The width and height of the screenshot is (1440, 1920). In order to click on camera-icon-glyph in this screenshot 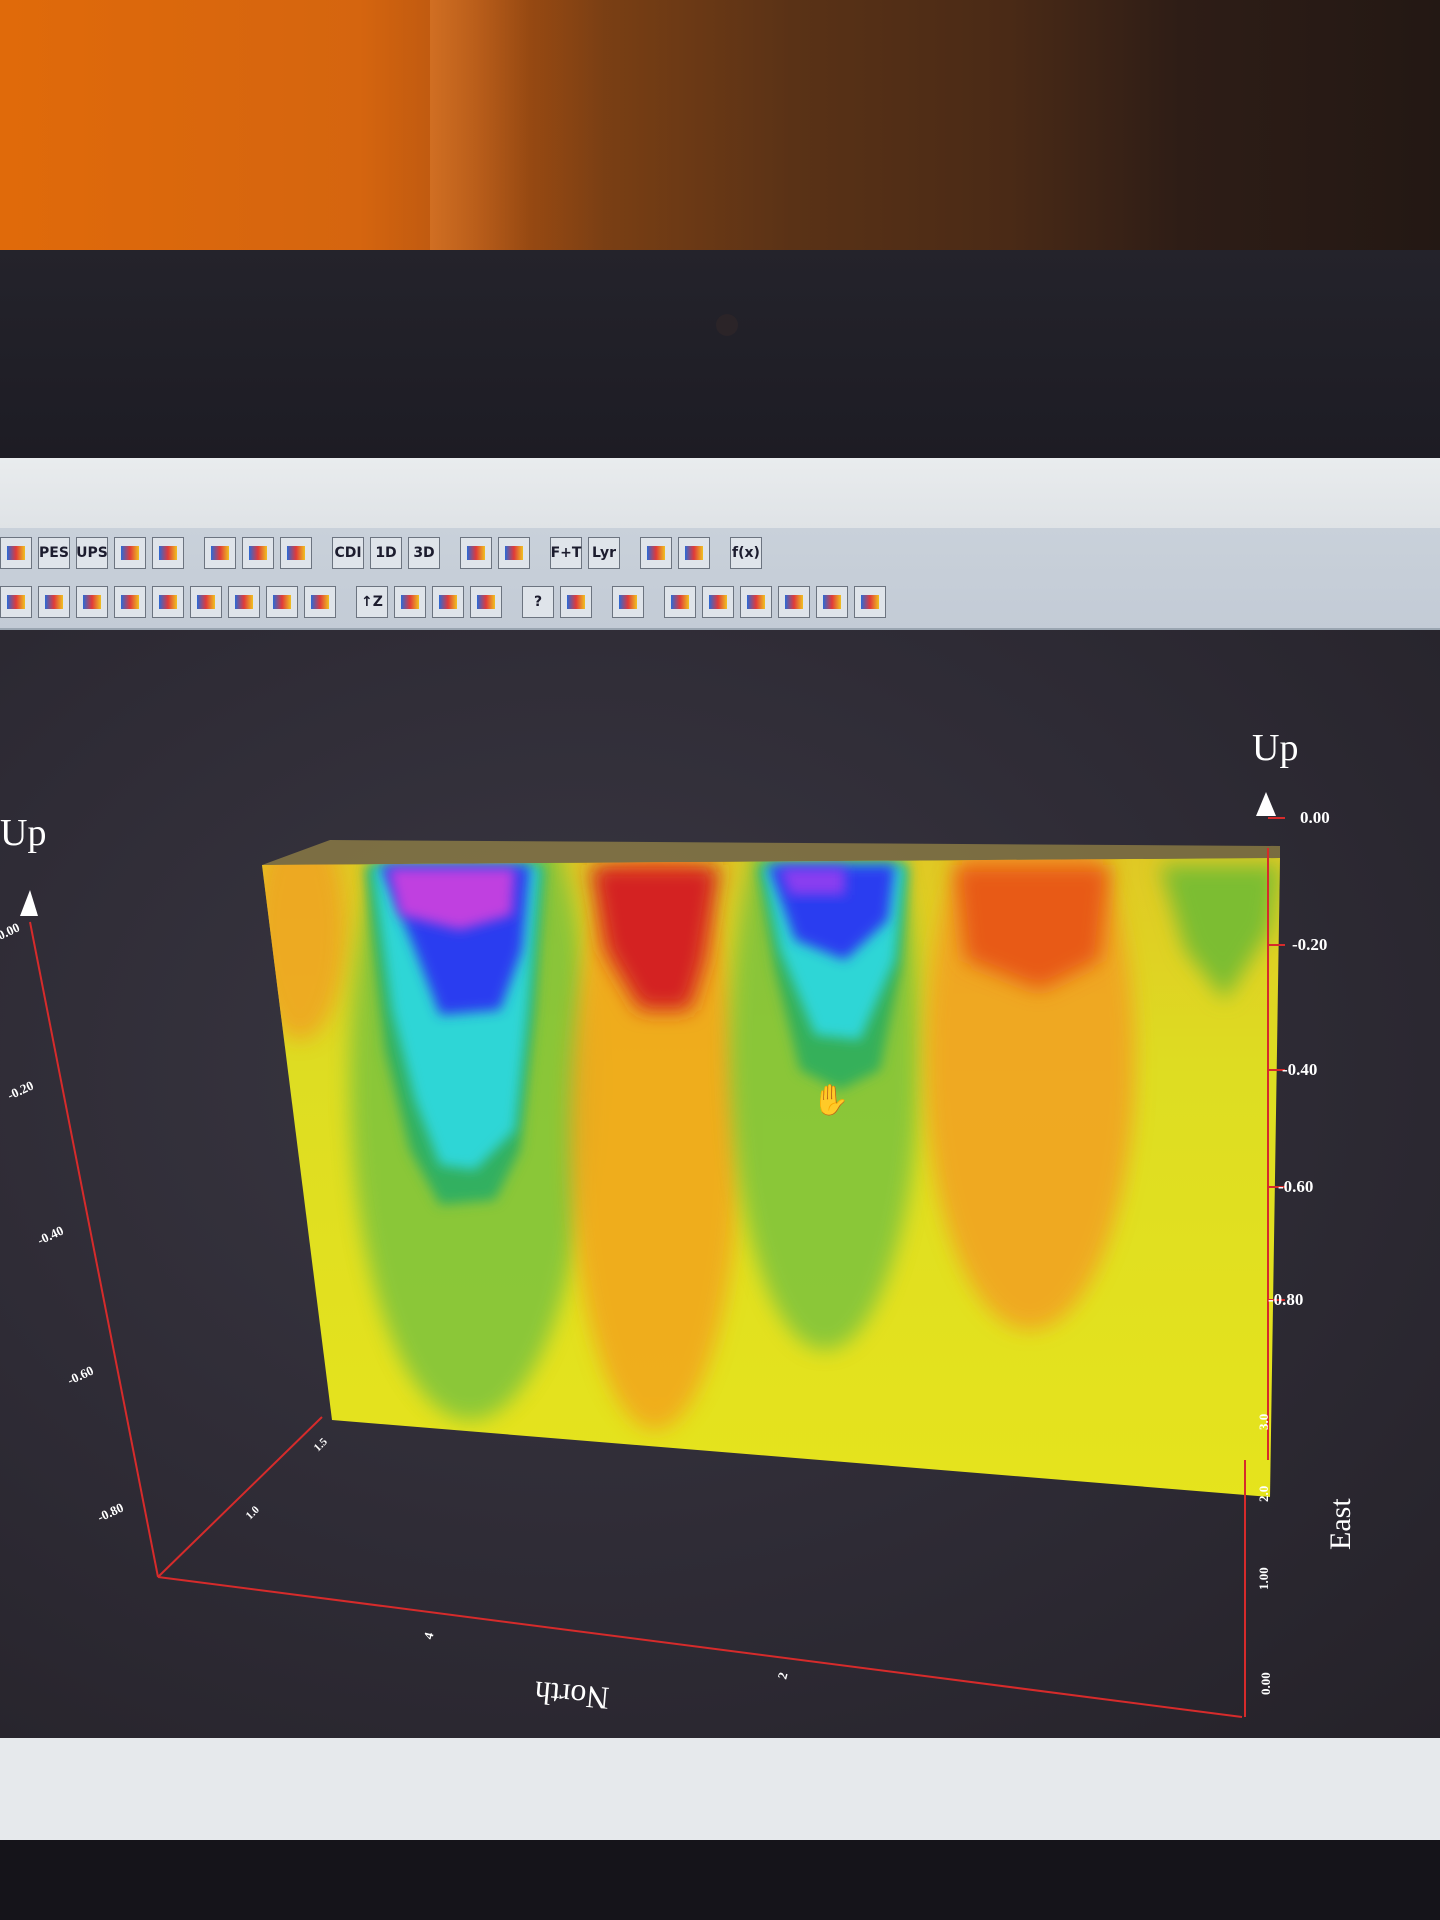, I will do `click(476, 553)`.